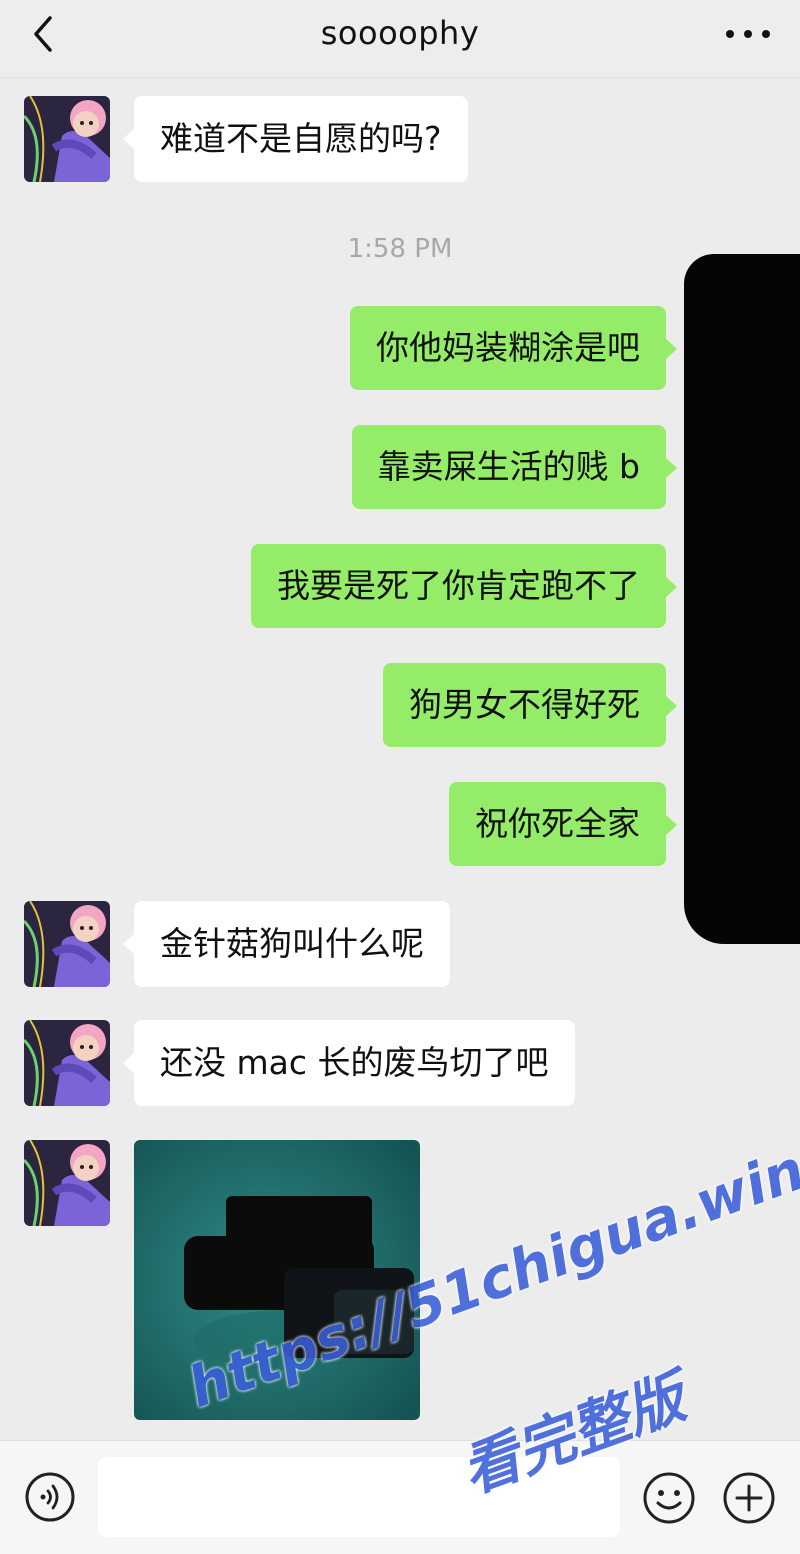 Image resolution: width=800 pixels, height=1554 pixels. I want to click on message-bubble-incoming: 金针菇狗叫什么呢, so click(286, 944).